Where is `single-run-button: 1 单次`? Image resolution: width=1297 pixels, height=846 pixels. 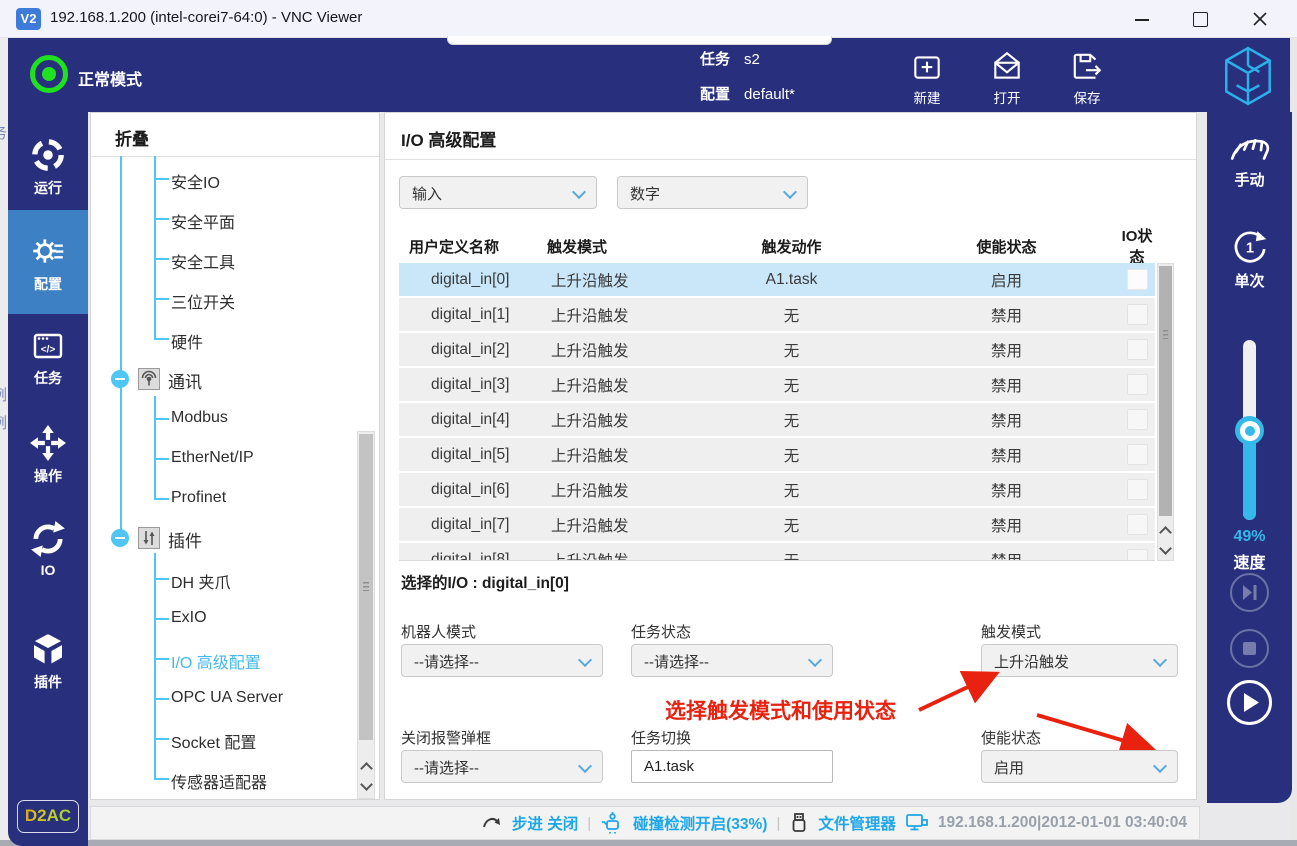
single-run-button: 1 单次 is located at coordinates (1249, 259).